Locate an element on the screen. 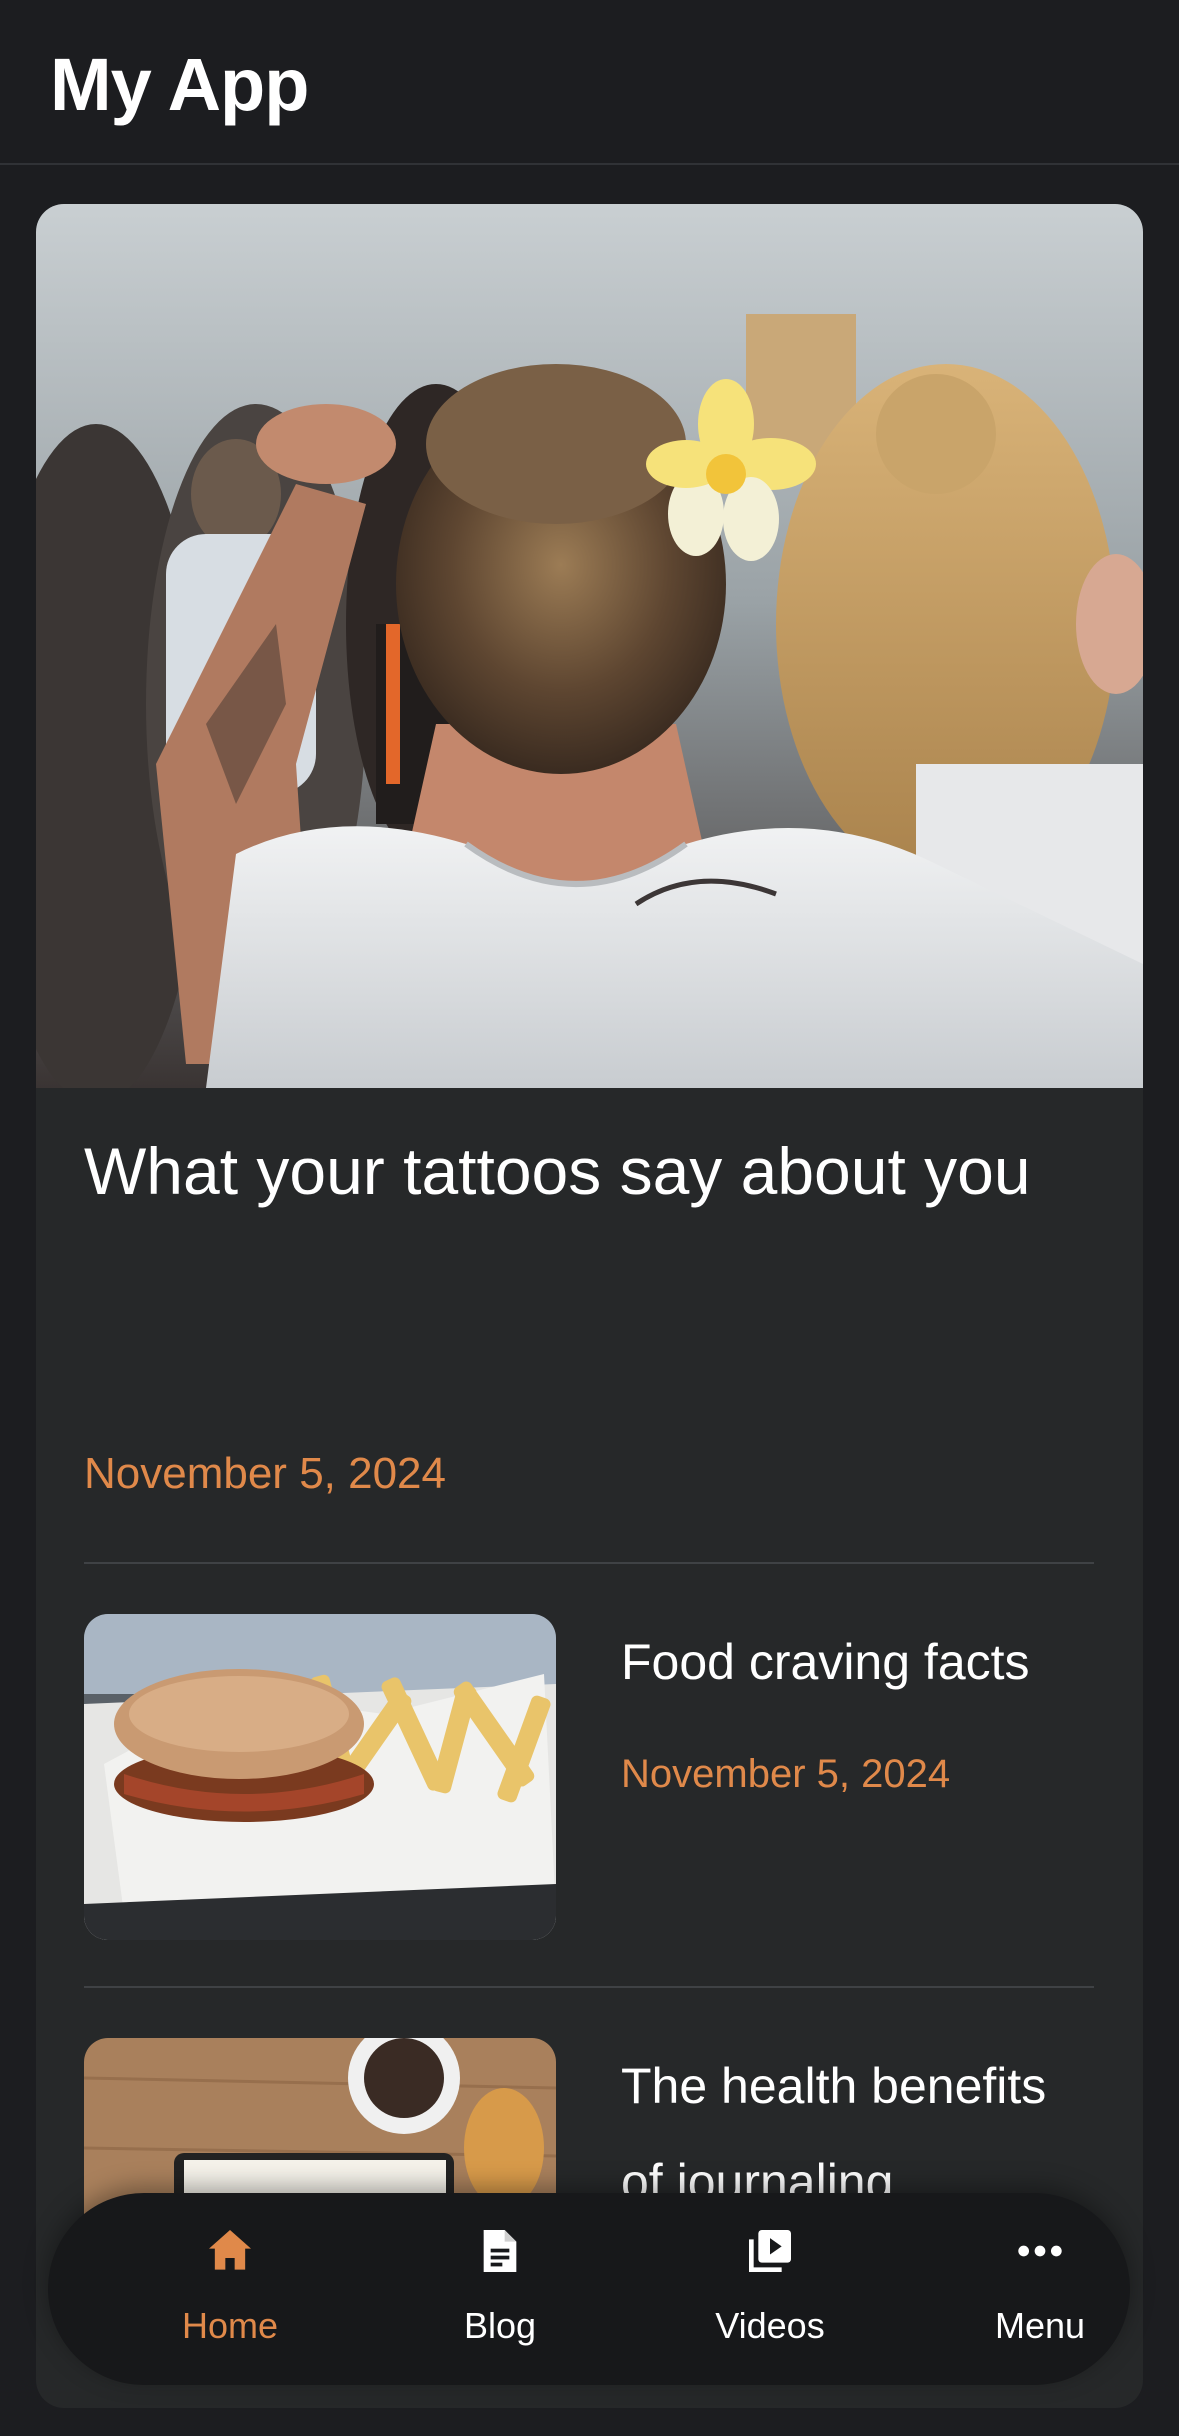  featured-article-title: What your tattoos say about you is located at coordinates (589, 1171).